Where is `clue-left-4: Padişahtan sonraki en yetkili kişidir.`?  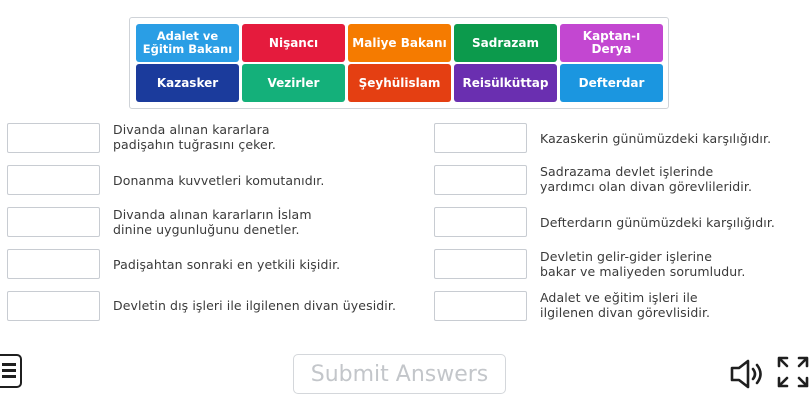 clue-left-4: Padişahtan sonraki en yetkili kişidir. is located at coordinates (227, 264).